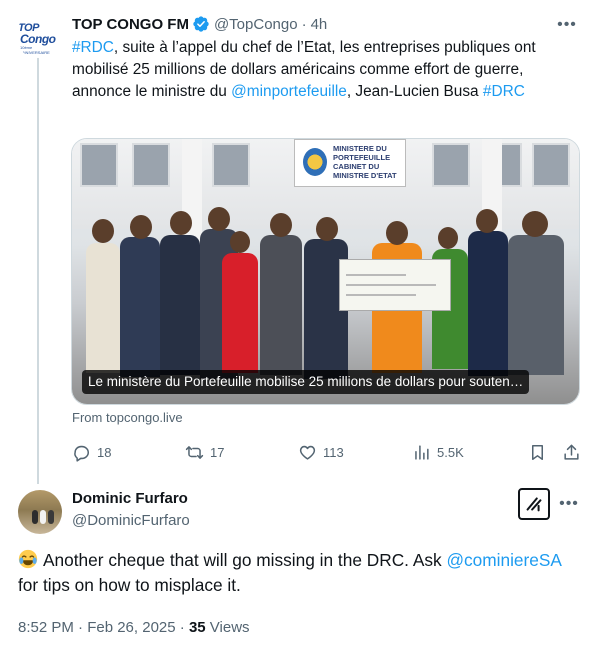 This screenshot has width=598, height=650. I want to click on views-count: 5.5K, so click(450, 452).